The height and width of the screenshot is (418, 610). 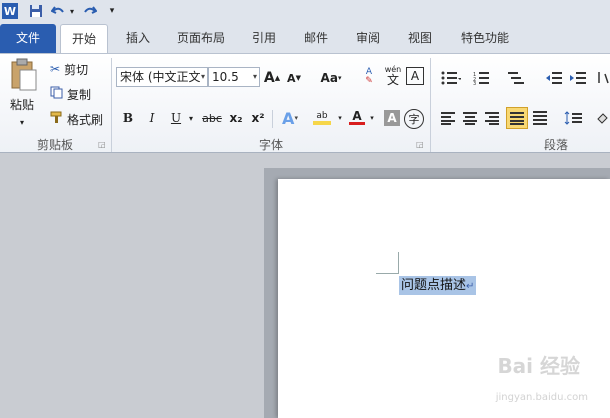 I want to click on character-border-button: A, so click(x=415, y=76).